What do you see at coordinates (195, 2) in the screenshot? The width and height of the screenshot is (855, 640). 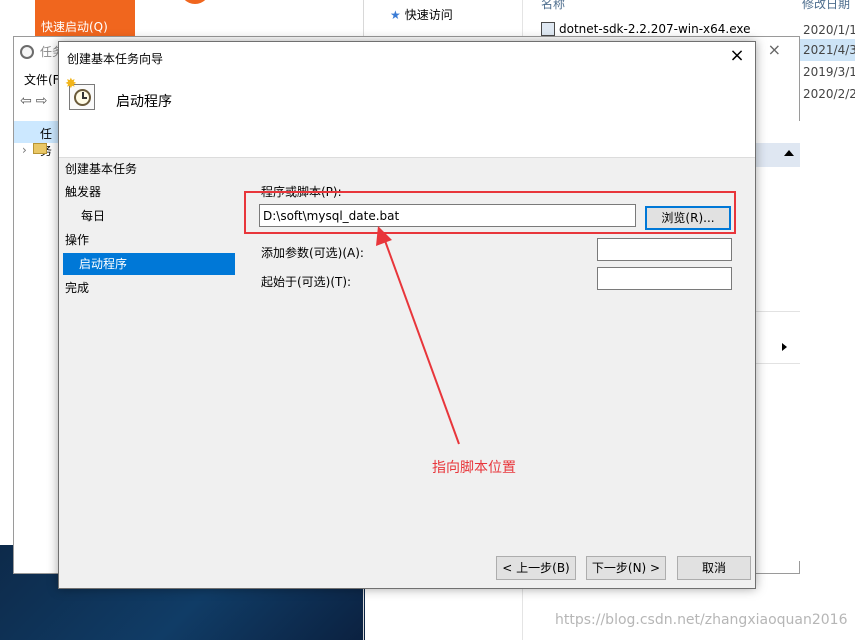 I see `orange-badge` at bounding box center [195, 2].